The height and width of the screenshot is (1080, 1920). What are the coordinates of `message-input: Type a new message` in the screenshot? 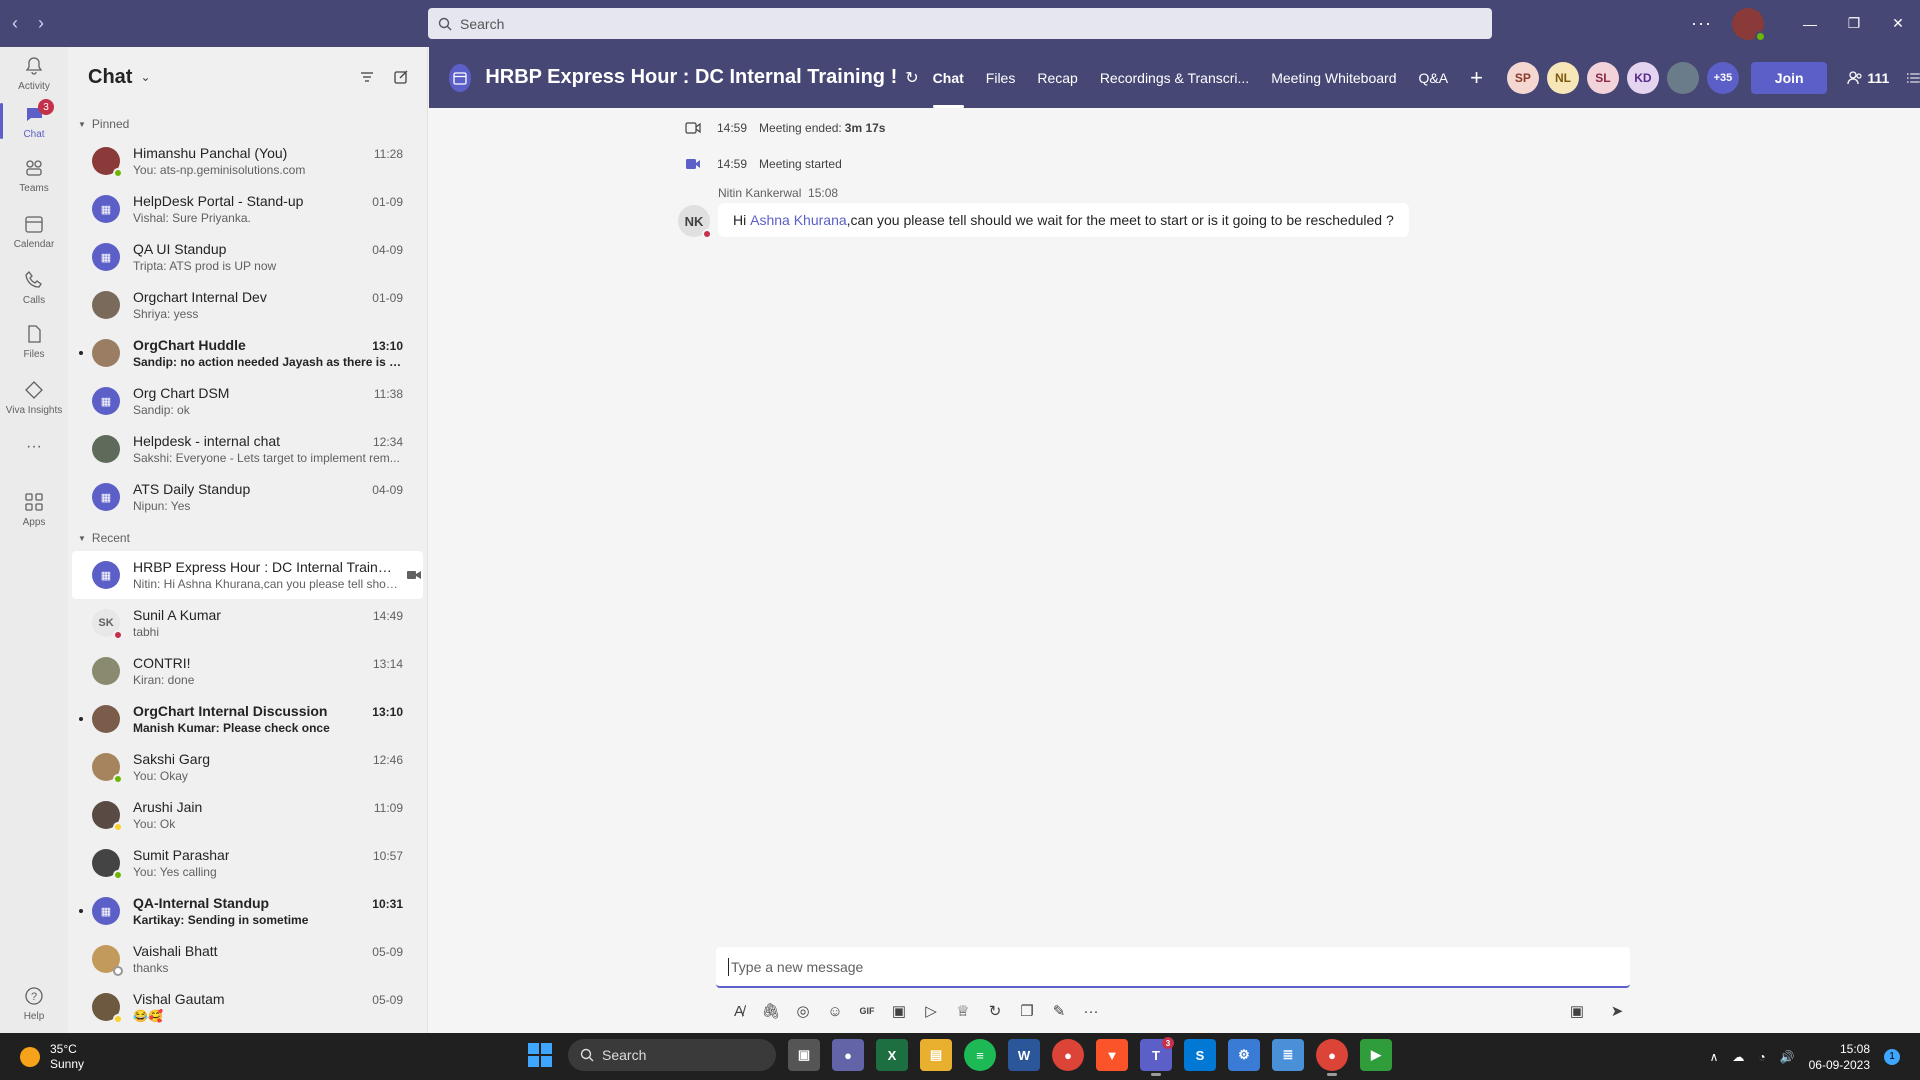 It's located at (1173, 967).